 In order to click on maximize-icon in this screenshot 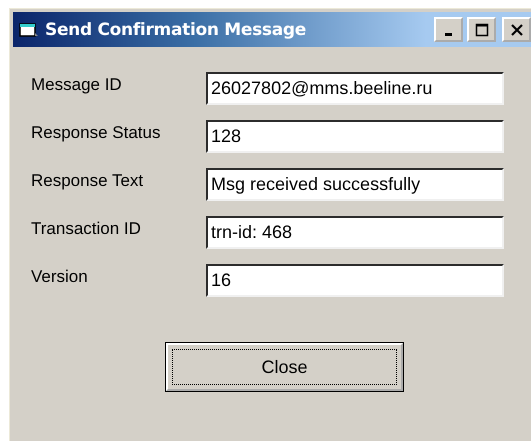, I will do `click(481, 29)`.